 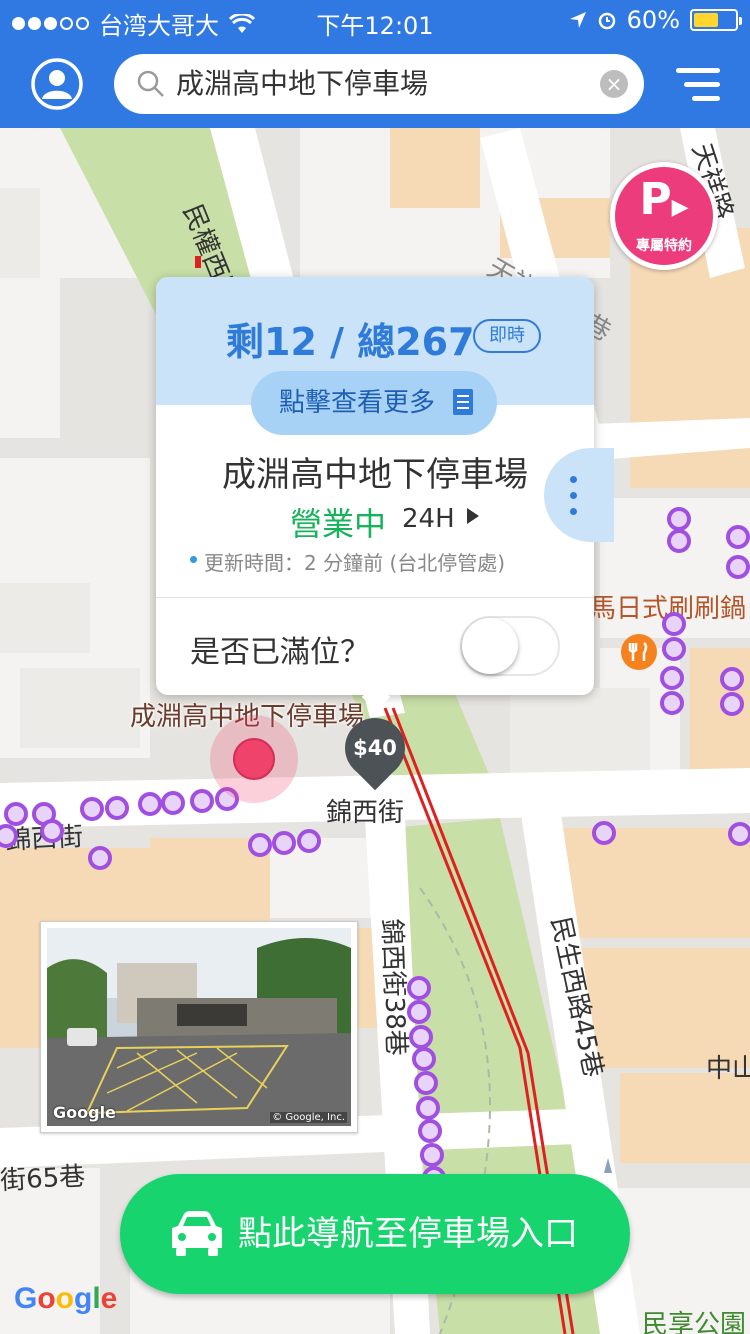 What do you see at coordinates (308, 1117) in the screenshot?
I see `street-view-copyright: © Google, Inc.` at bounding box center [308, 1117].